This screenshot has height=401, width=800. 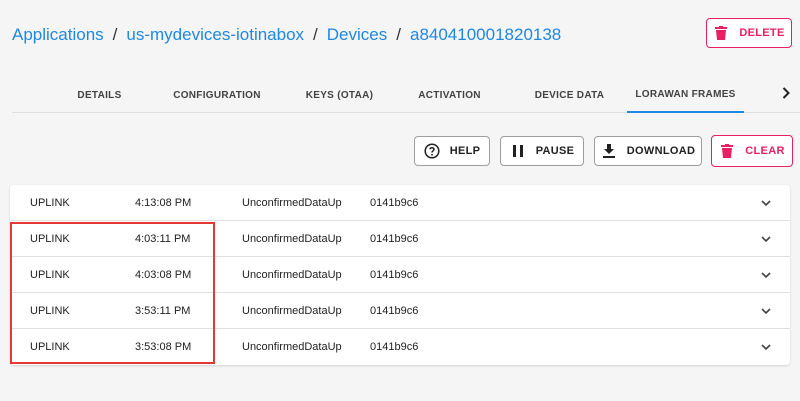 I want to click on tab-lorawan-frames: LORAWAN FRAMES, so click(x=685, y=95).